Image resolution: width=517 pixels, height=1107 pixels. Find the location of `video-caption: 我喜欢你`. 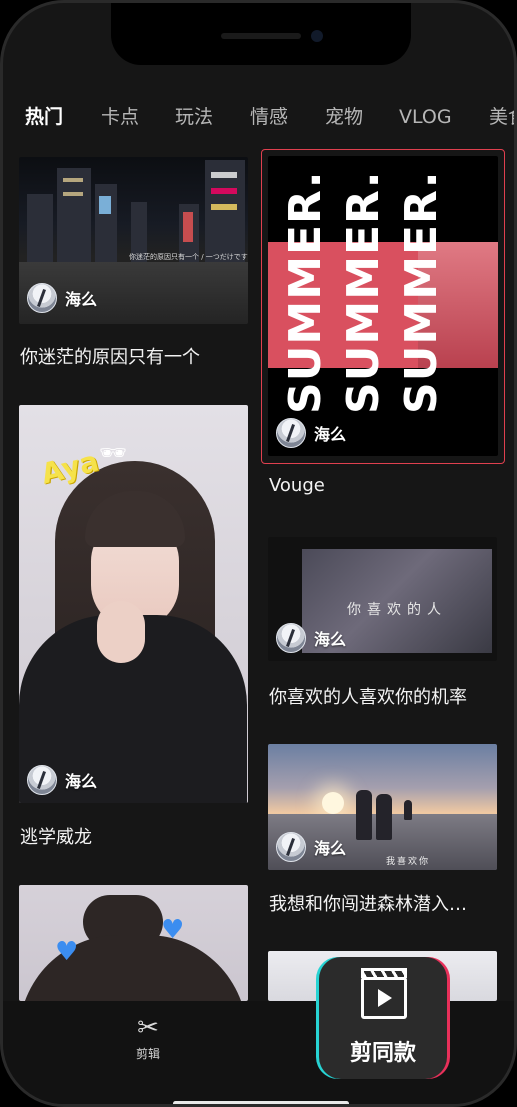

video-caption: 我喜欢你 is located at coordinates (408, 862).